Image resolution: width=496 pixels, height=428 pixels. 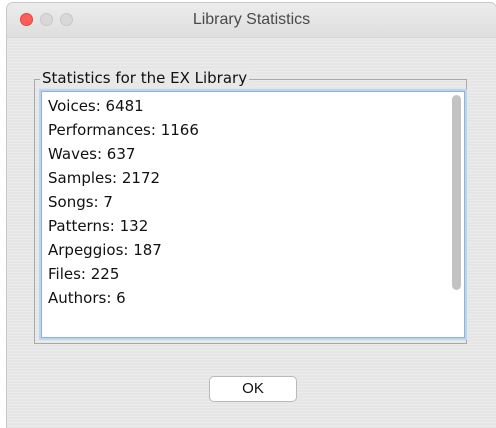 I want to click on stat-patterns: Patterns: 132, so click(x=98, y=226).